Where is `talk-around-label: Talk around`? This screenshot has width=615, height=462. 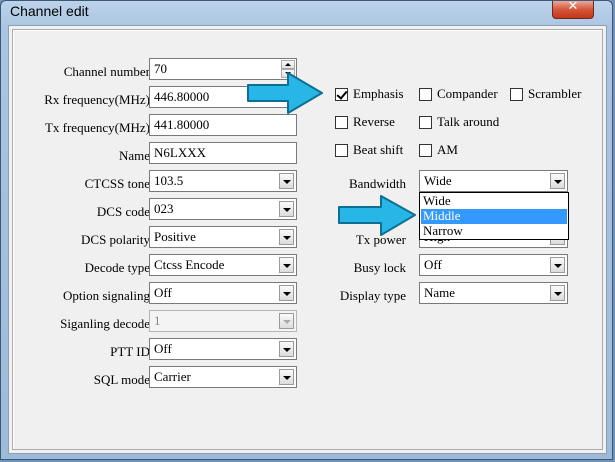
talk-around-label: Talk around is located at coordinates (468, 121).